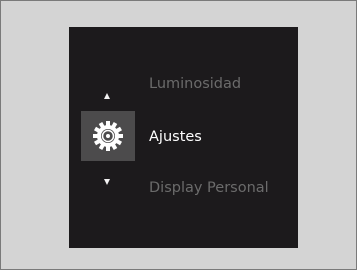 The width and height of the screenshot is (357, 270). I want to click on menu-item-next: Display Personal, so click(209, 188).